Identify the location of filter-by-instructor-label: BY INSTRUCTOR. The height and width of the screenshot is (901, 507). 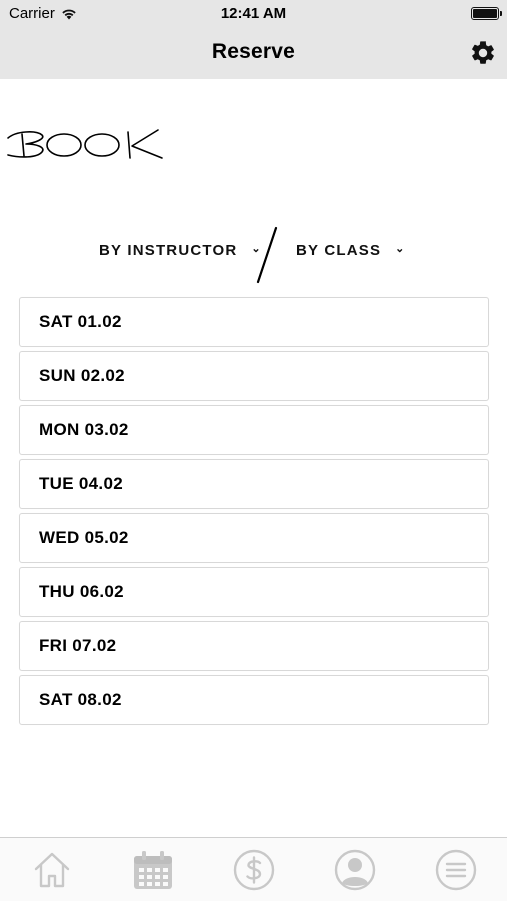
(168, 250).